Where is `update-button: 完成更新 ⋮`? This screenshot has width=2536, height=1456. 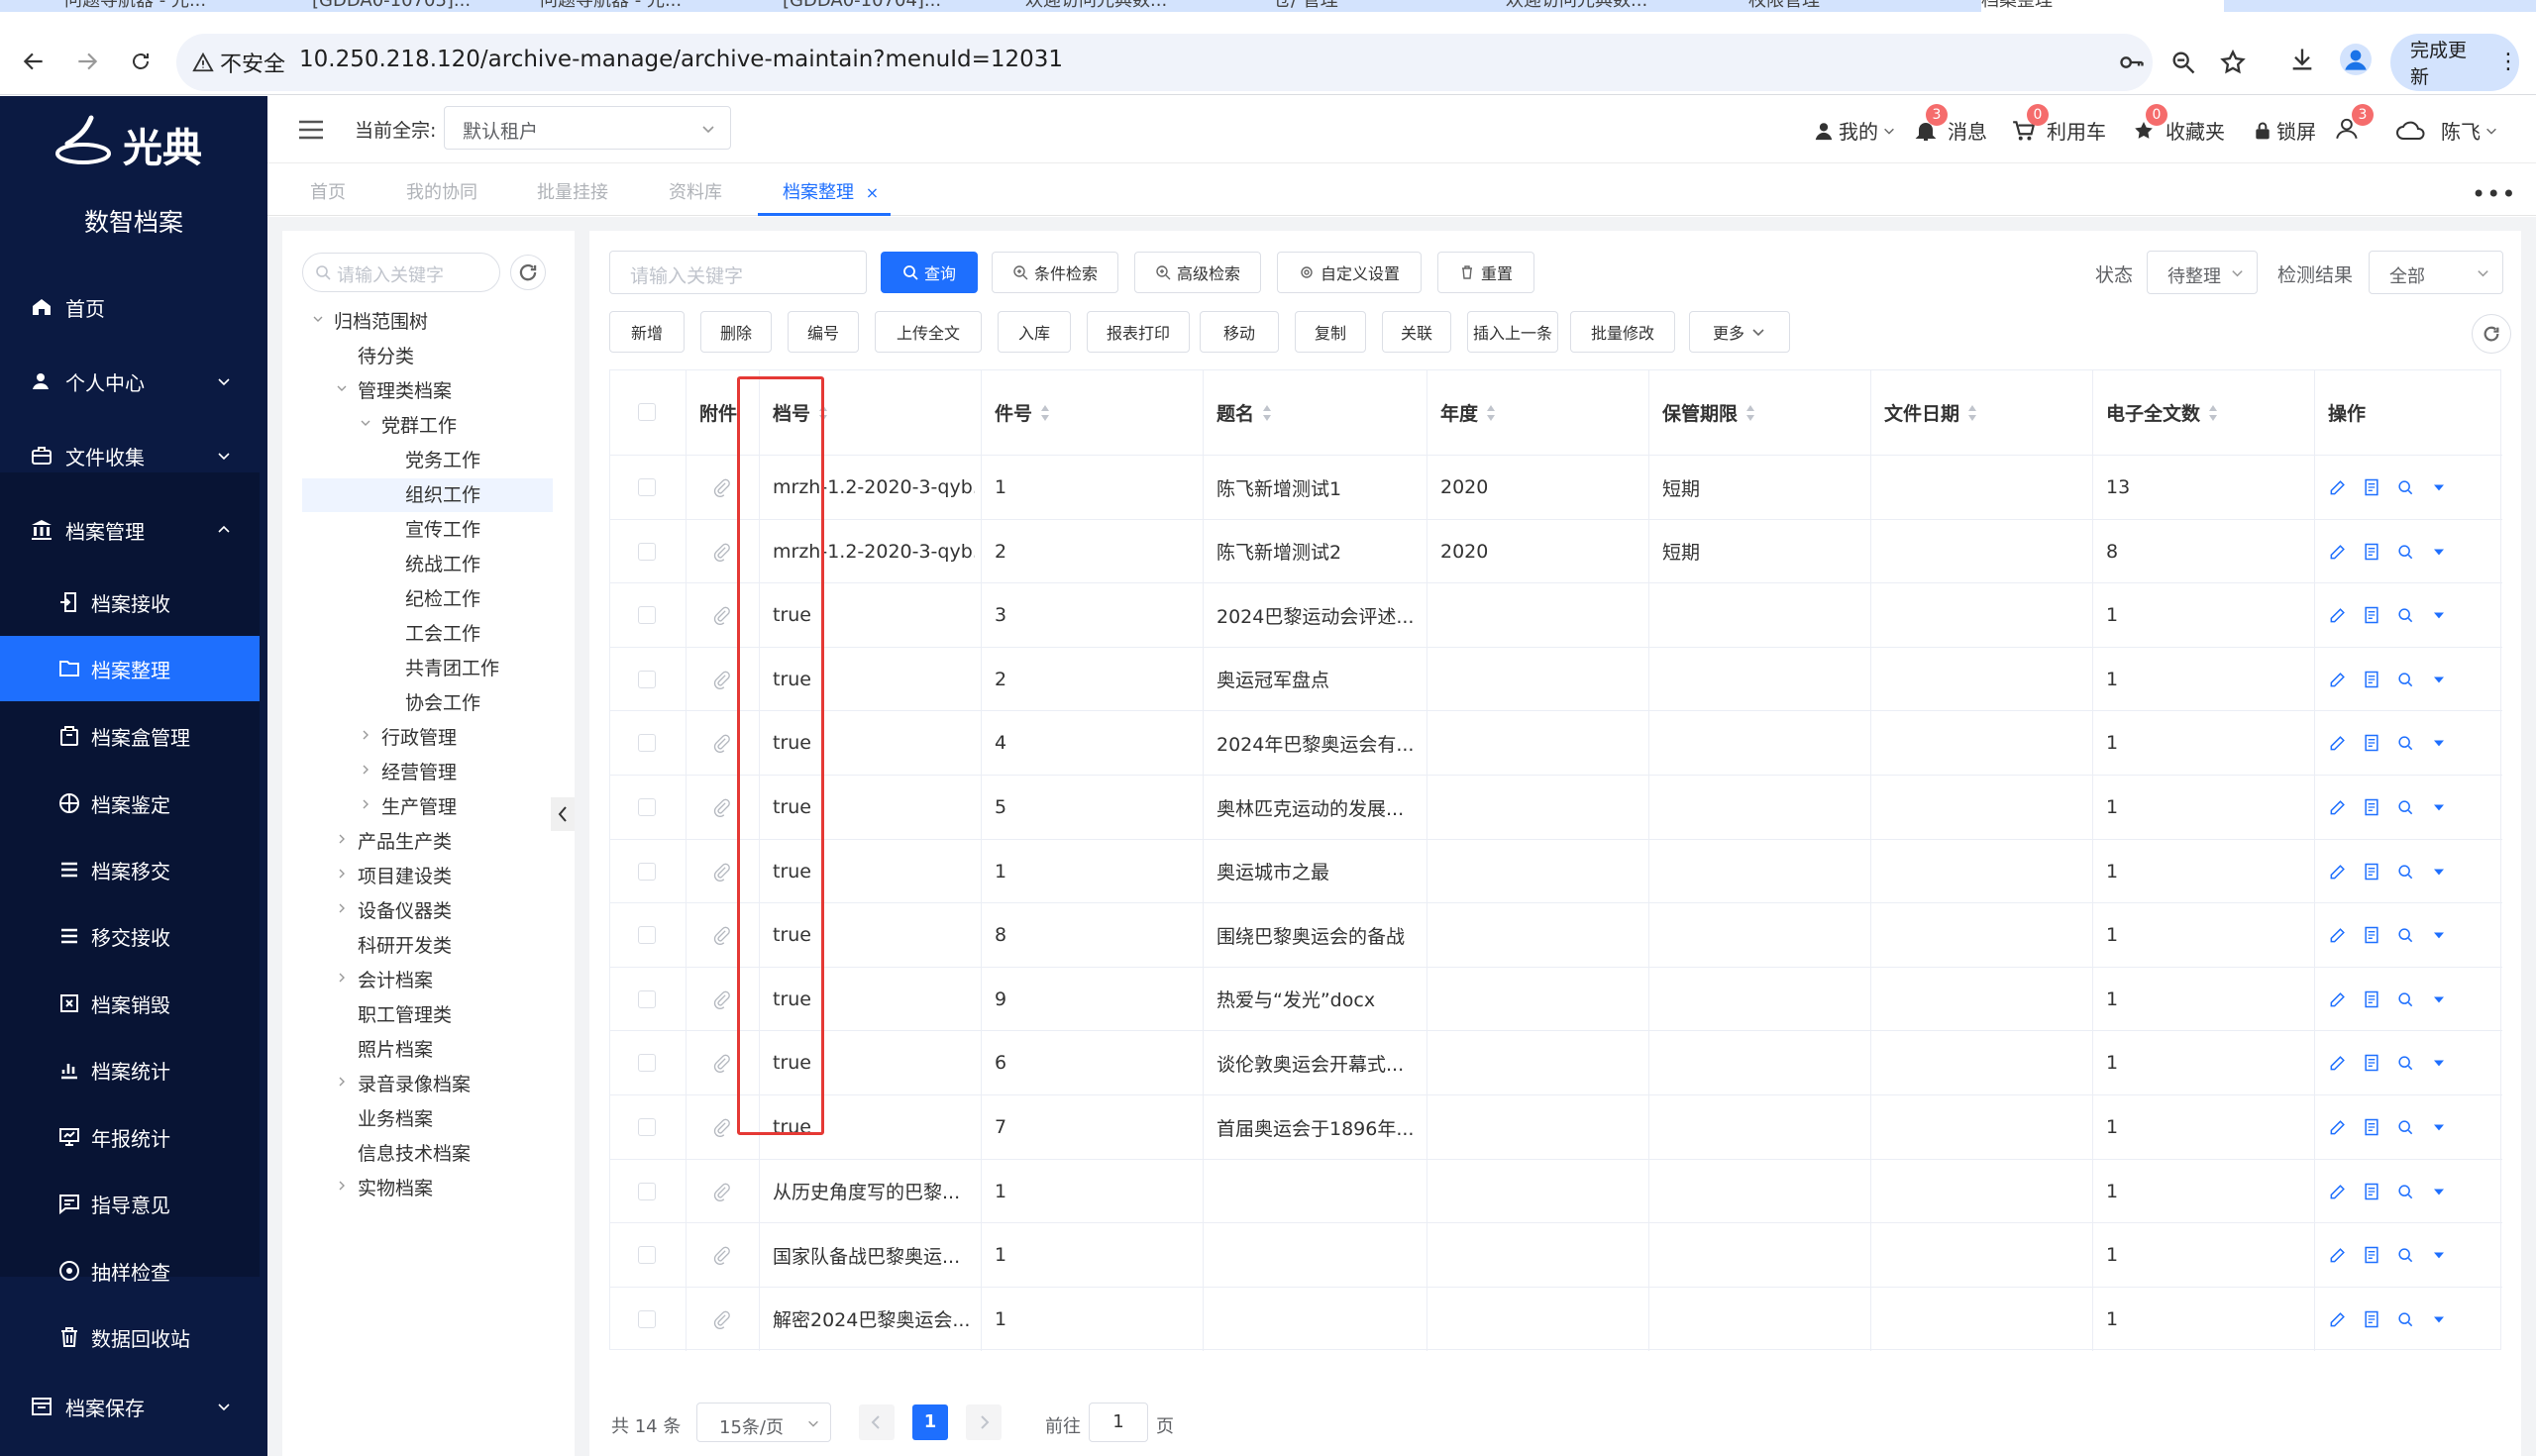
update-button: 完成更新 ⋮ is located at coordinates (2454, 62).